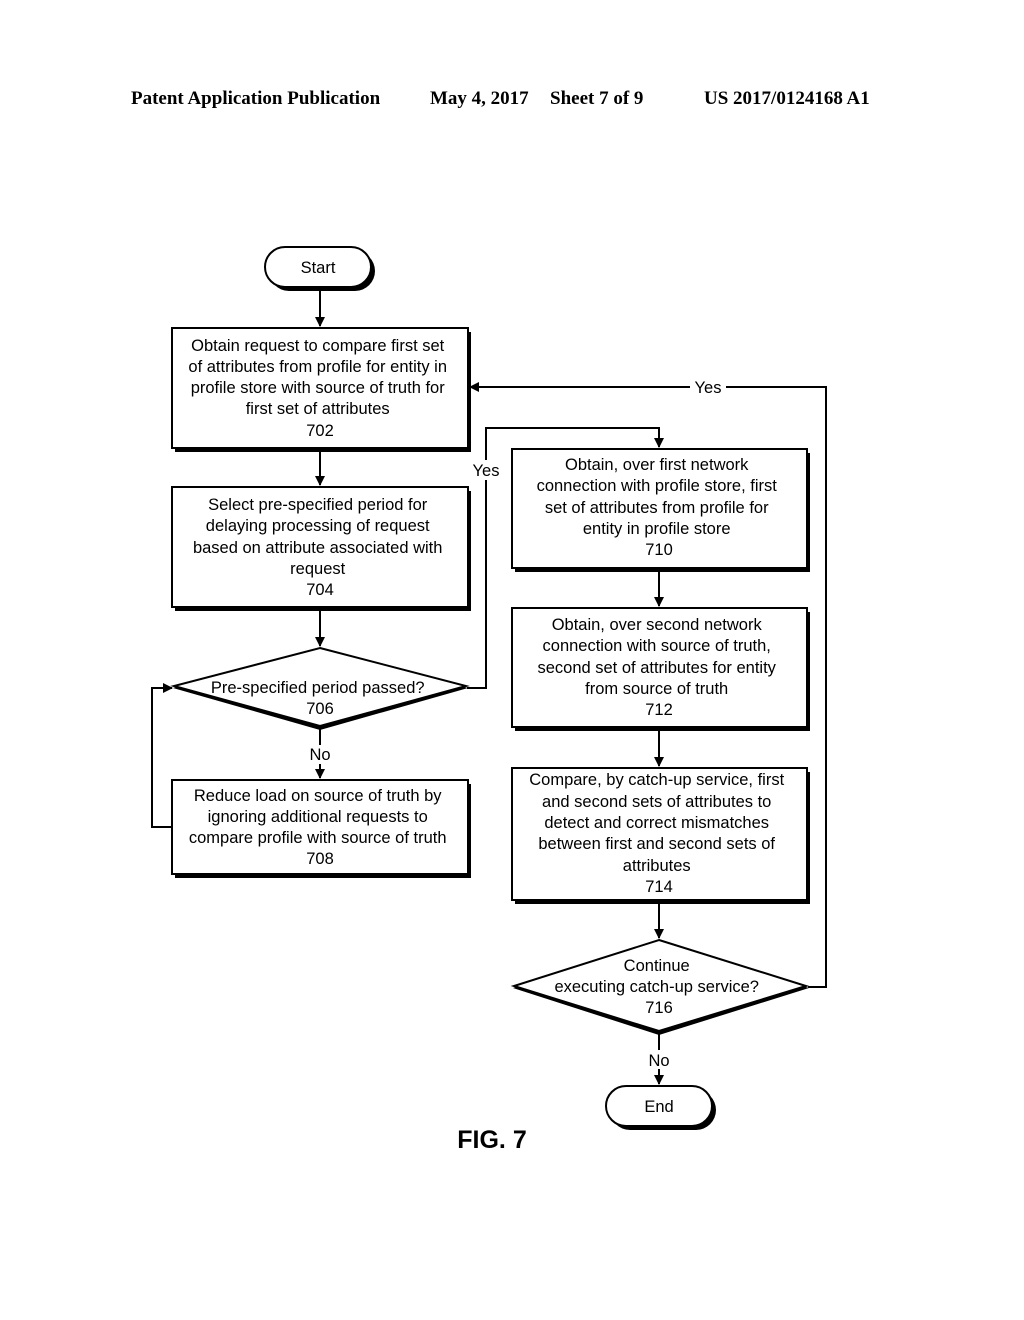 This screenshot has height=1320, width=1024. Describe the element at coordinates (491, 1140) in the screenshot. I see `figure-label: FIG. 7` at that location.